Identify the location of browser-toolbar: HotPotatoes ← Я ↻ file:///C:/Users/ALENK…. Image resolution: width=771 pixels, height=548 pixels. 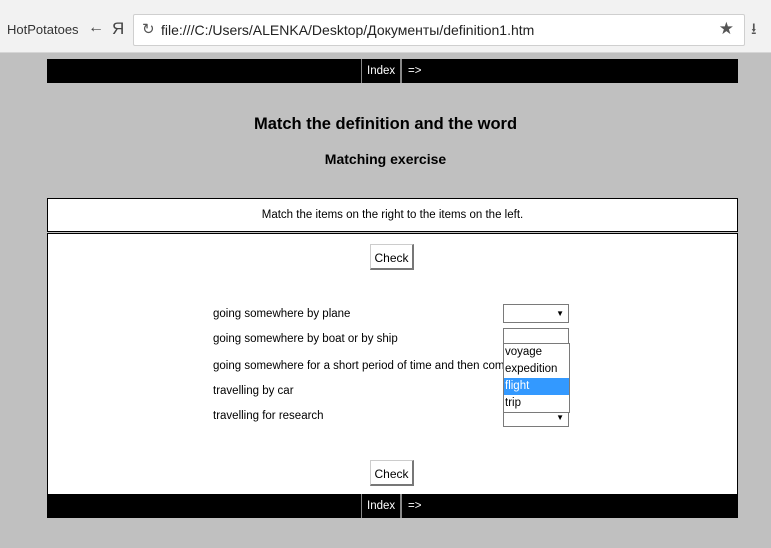
(385, 26).